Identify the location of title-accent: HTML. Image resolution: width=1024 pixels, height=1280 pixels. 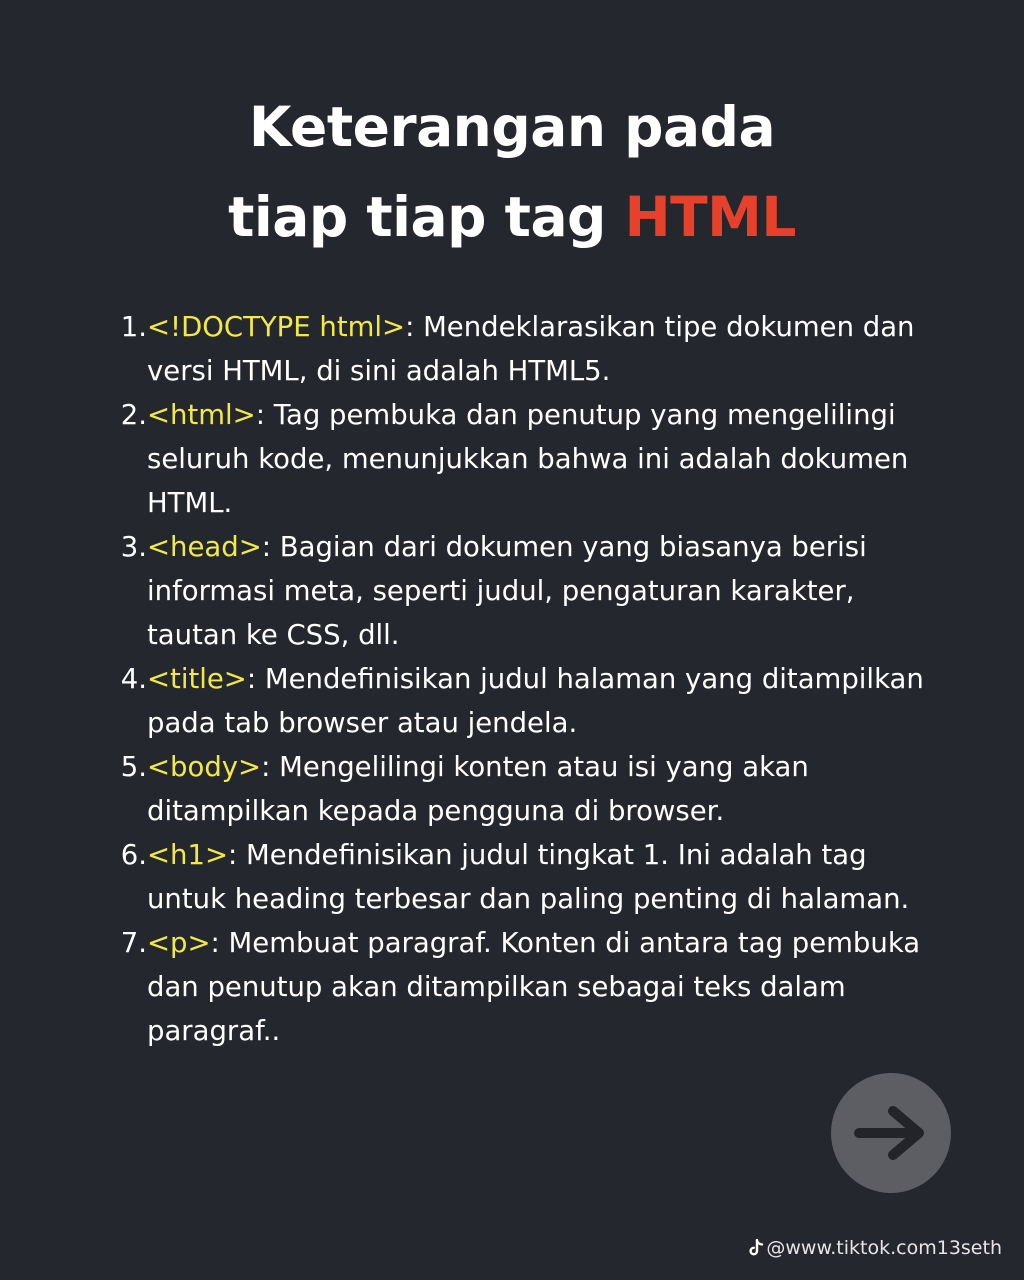
(710, 217).